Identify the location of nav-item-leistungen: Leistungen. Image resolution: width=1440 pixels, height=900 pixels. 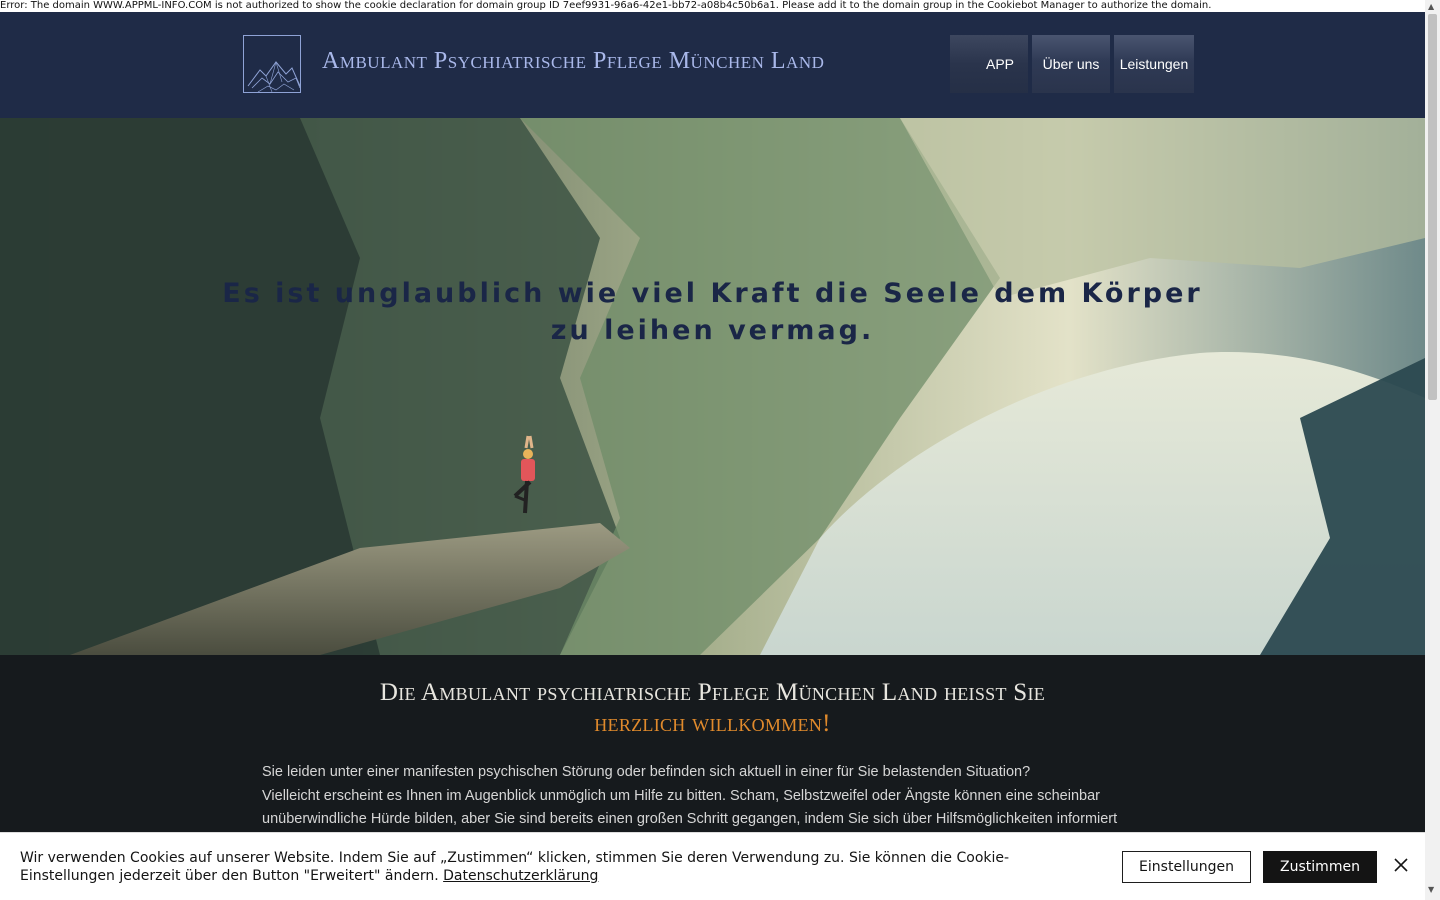
(1154, 64).